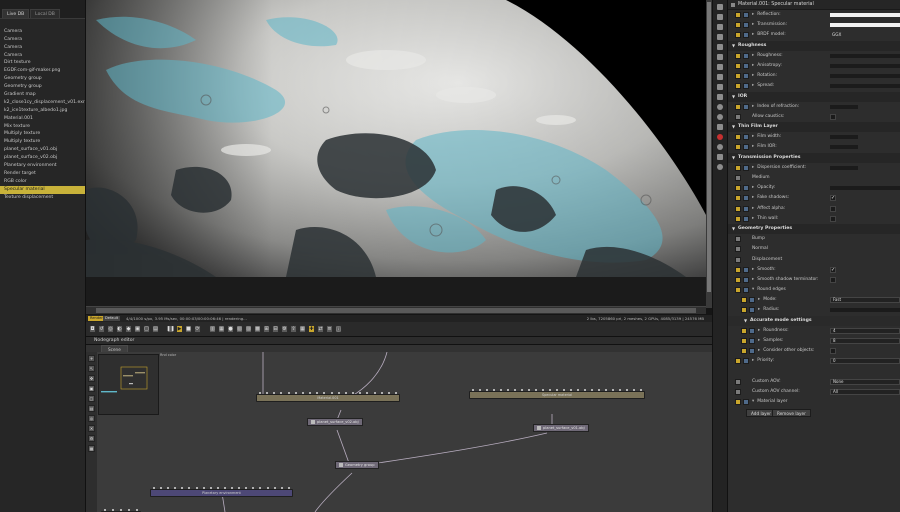  Describe the element at coordinates (91, 388) in the screenshot. I see `group-icon: ▣` at that location.